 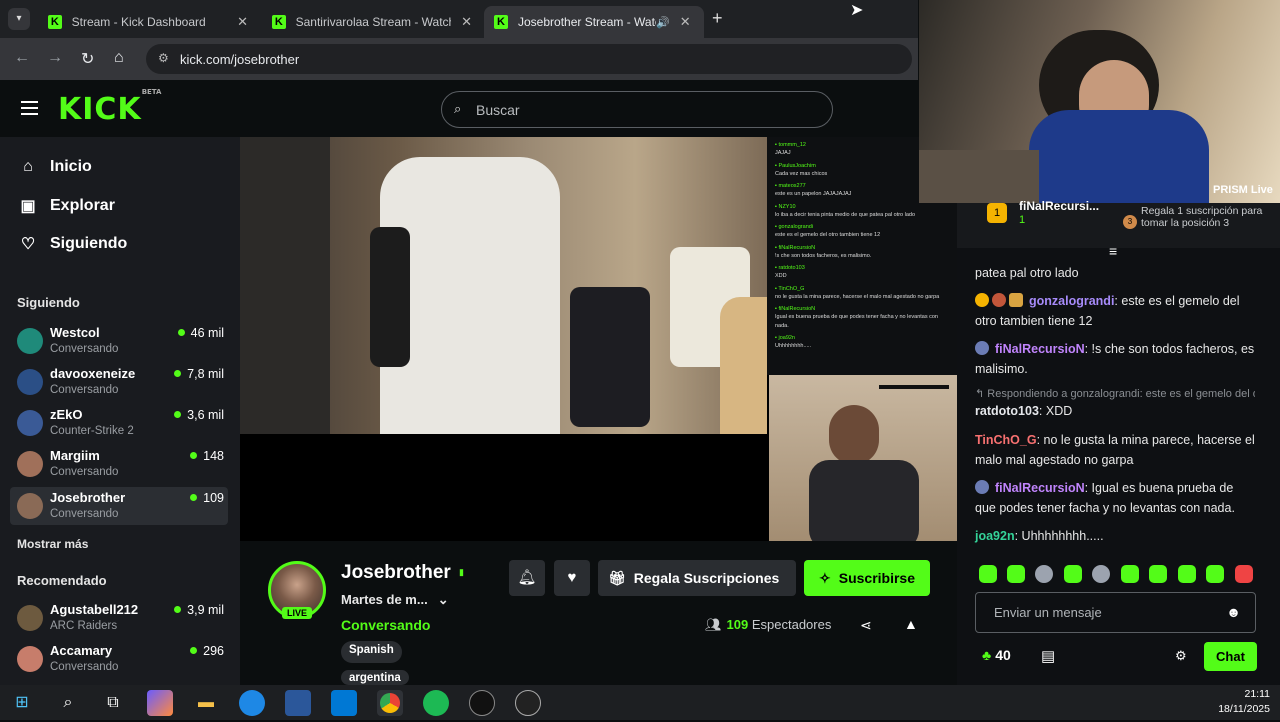 What do you see at coordinates (697, 578) in the screenshot?
I see `gift-subs-button: 🎁︎ Regala Suscripciones` at bounding box center [697, 578].